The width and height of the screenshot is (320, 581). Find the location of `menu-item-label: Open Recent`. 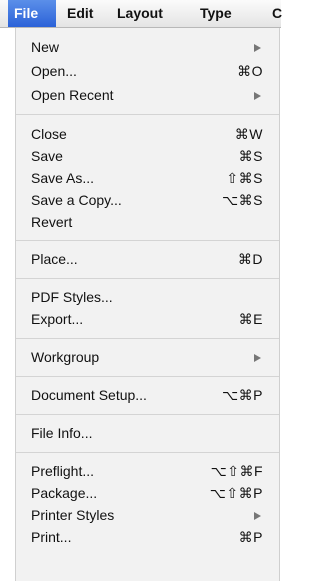

menu-item-label: Open Recent is located at coordinates (72, 95).